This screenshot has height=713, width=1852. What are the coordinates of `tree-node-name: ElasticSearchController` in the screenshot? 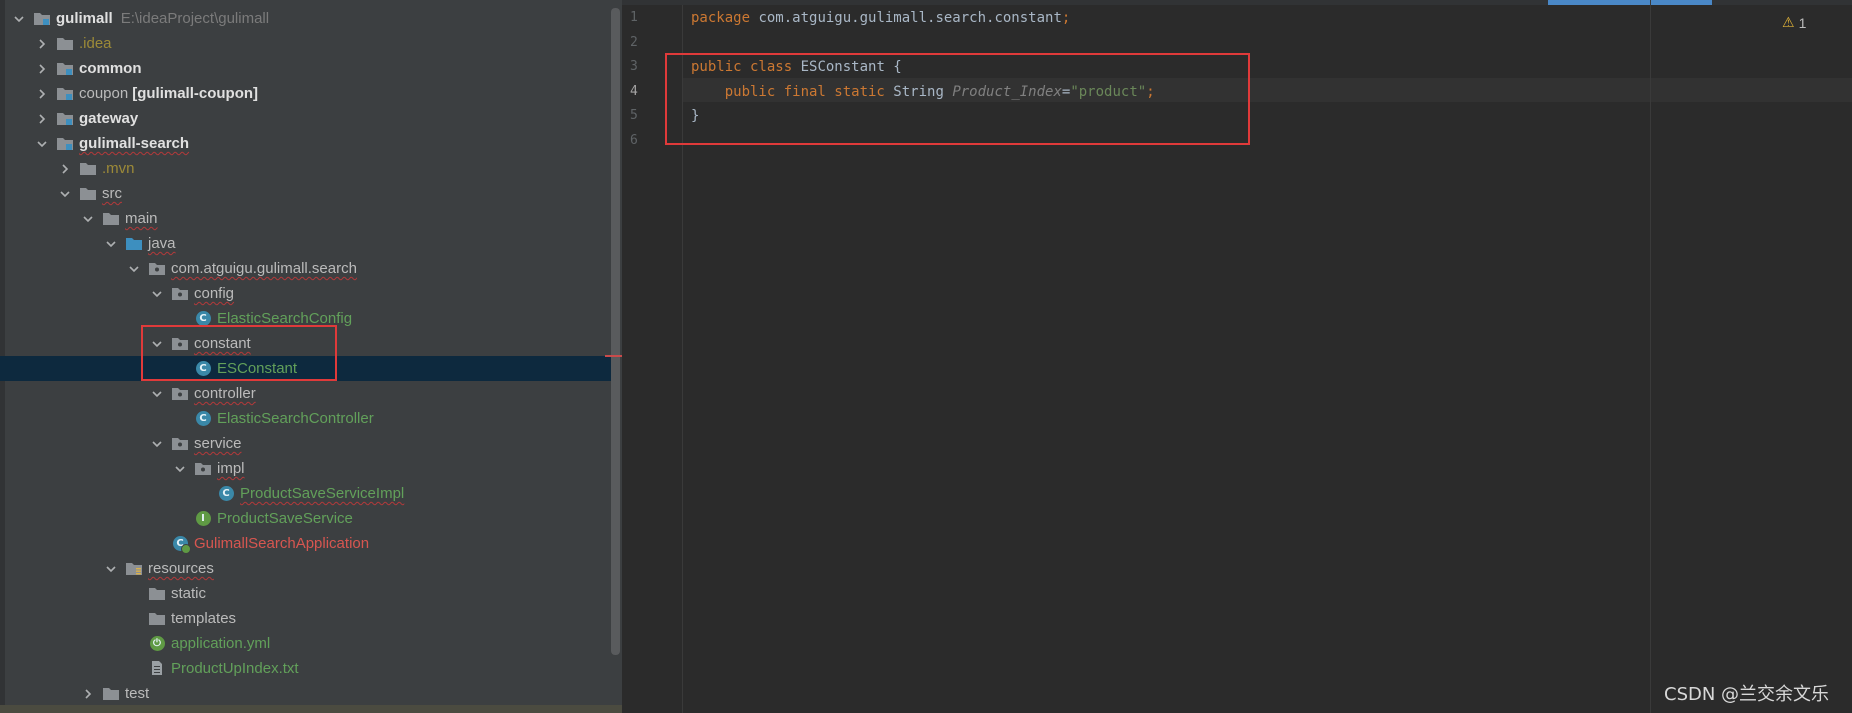 It's located at (295, 418).